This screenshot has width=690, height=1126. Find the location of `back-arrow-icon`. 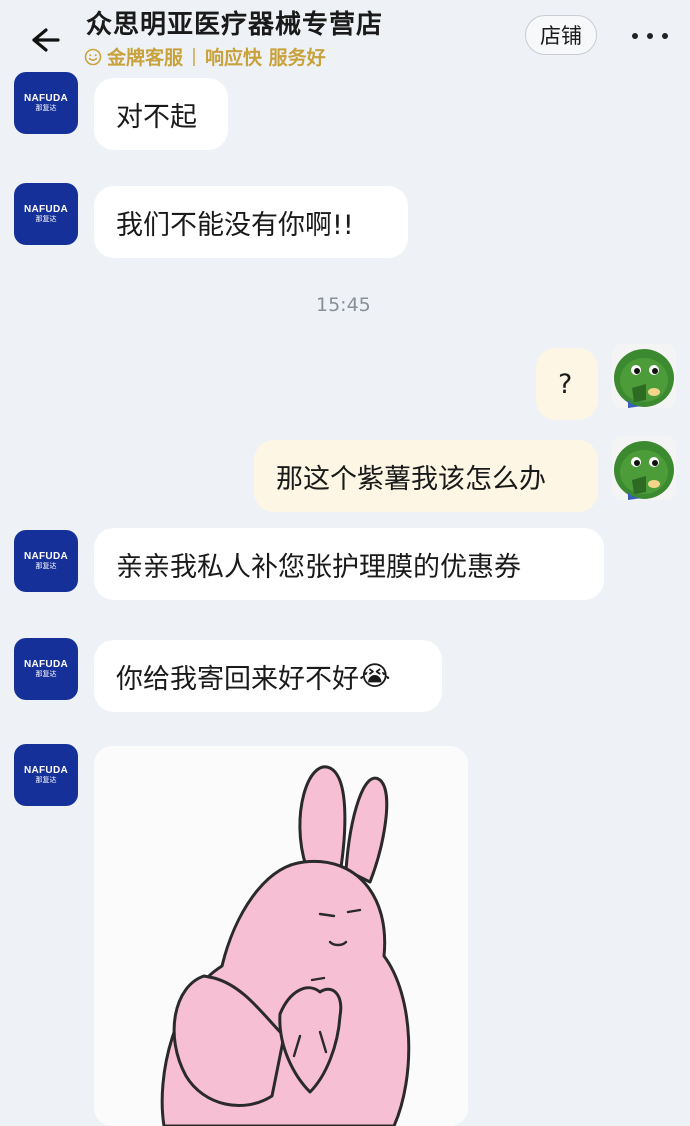

back-arrow-icon is located at coordinates (44, 40).